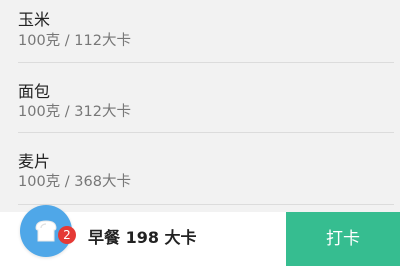 The image size is (400, 266). Describe the element at coordinates (74, 182) in the screenshot. I see `food-detail: 100克 / 368大卡` at that location.